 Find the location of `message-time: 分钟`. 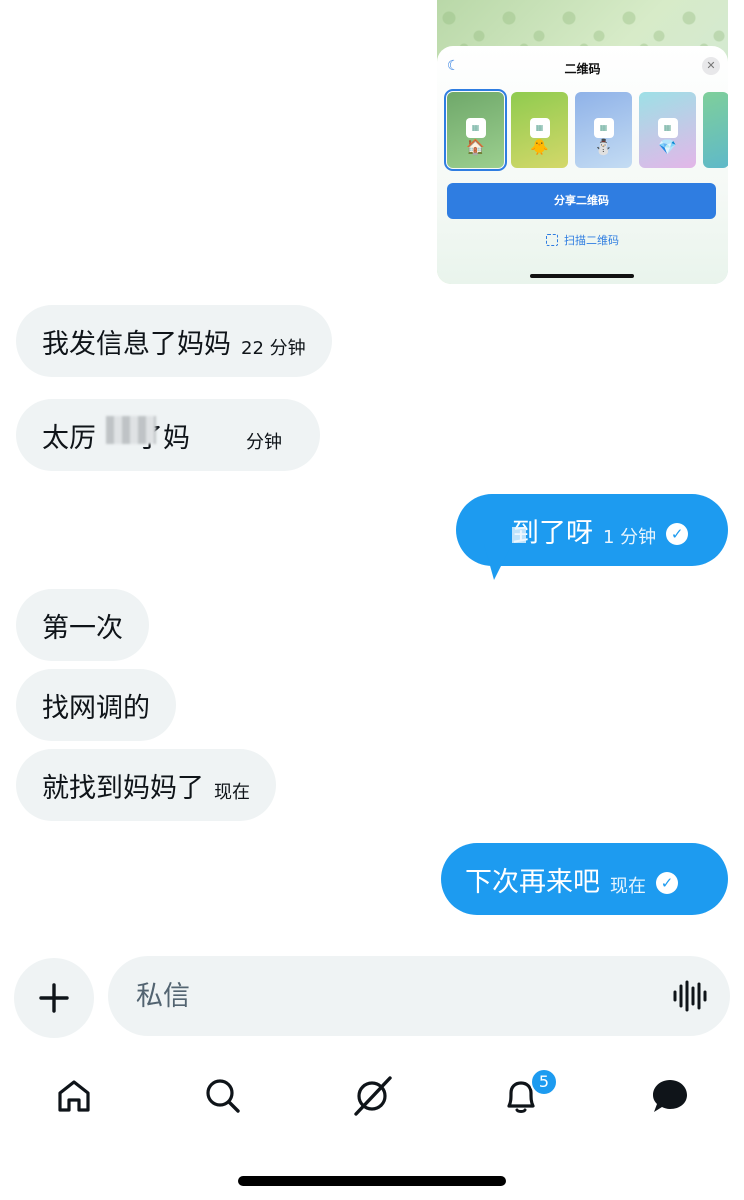

message-time: 分钟 is located at coordinates (264, 442).